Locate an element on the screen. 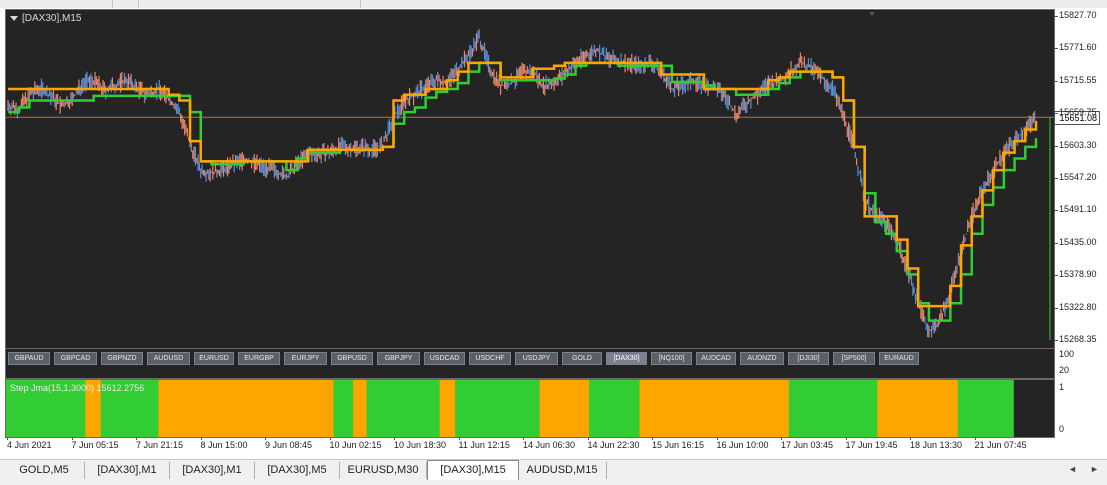  time-axis-label: 17 Jun 19:45 is located at coordinates (871, 445).